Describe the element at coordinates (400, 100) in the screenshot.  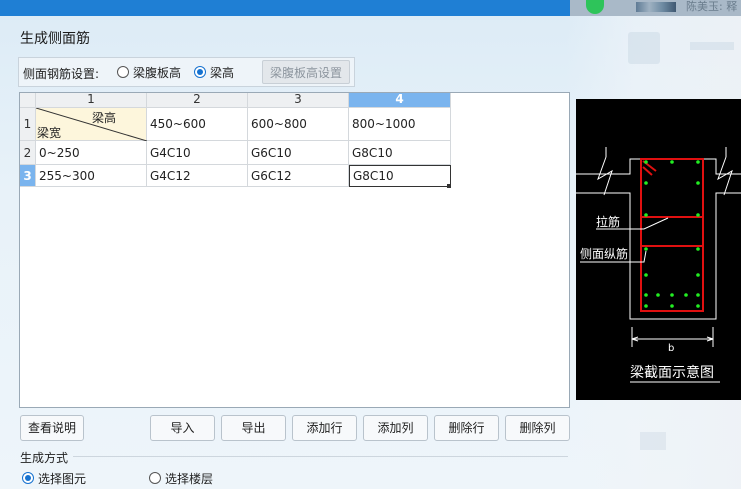
I see `column-header-4: 4` at that location.